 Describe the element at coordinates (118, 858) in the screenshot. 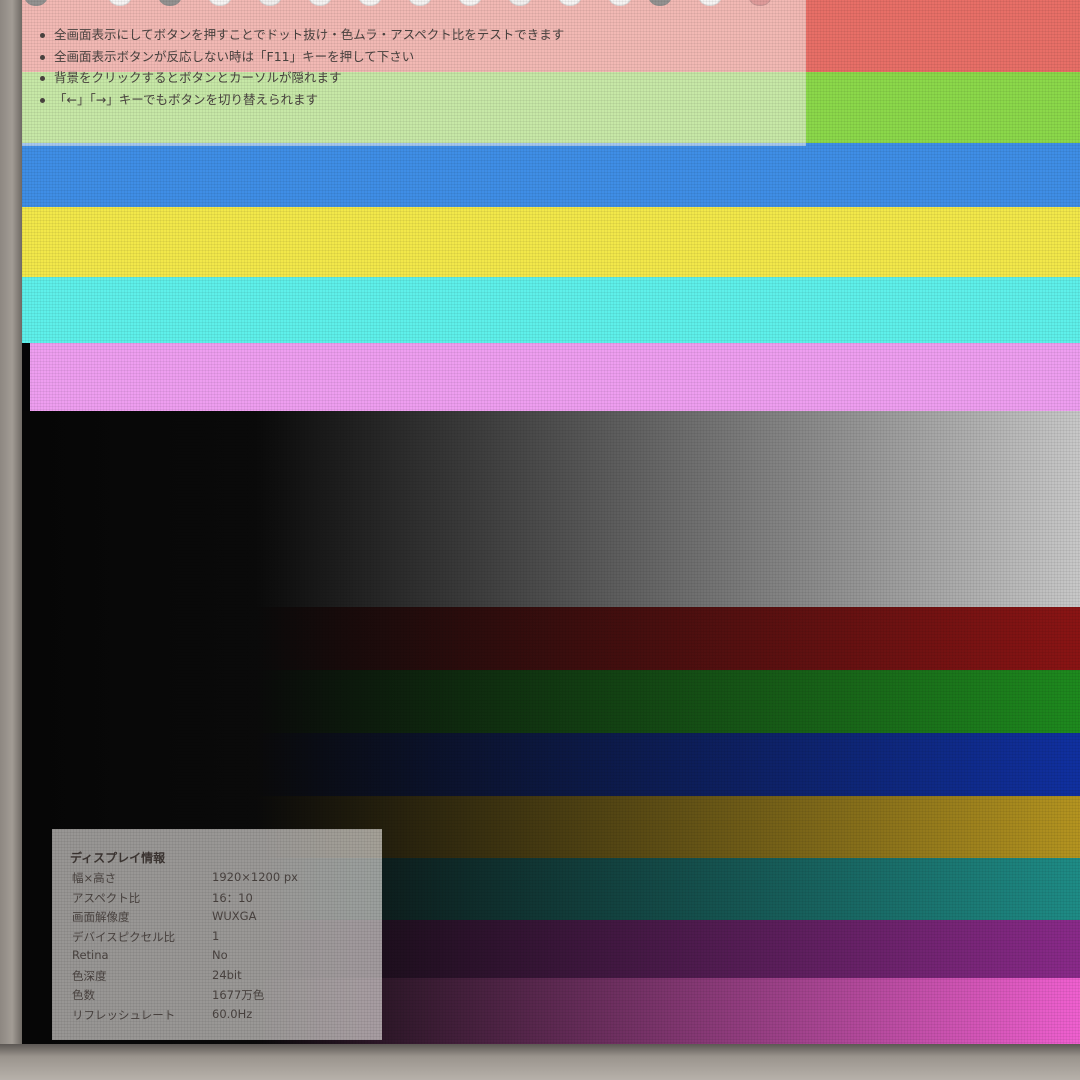

I see `display-info-title: ディスプレイ情報` at that location.